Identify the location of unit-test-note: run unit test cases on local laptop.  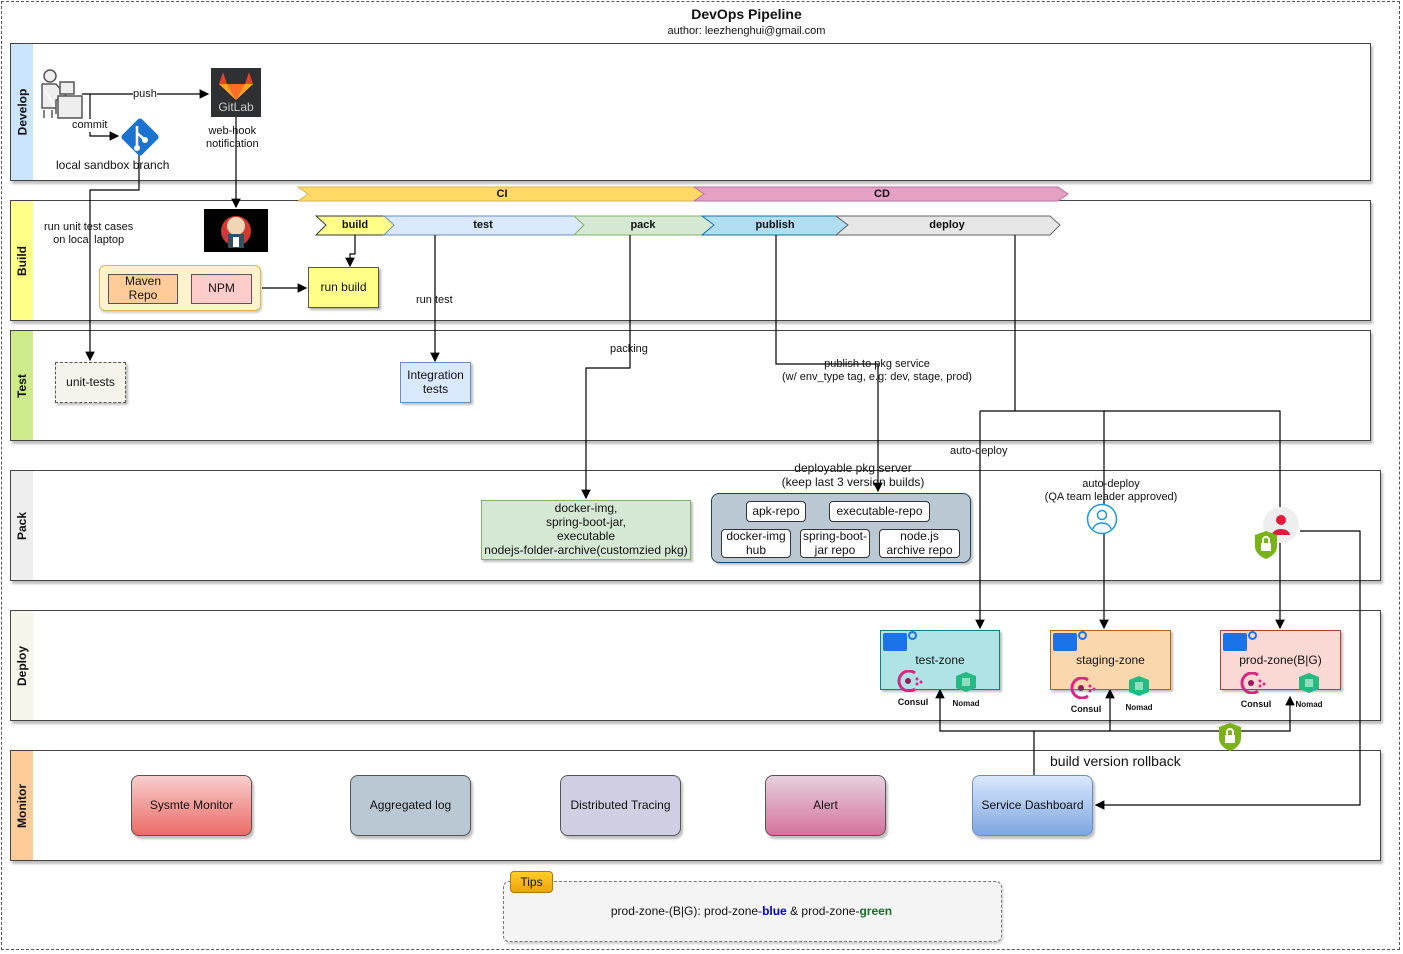
(89, 234).